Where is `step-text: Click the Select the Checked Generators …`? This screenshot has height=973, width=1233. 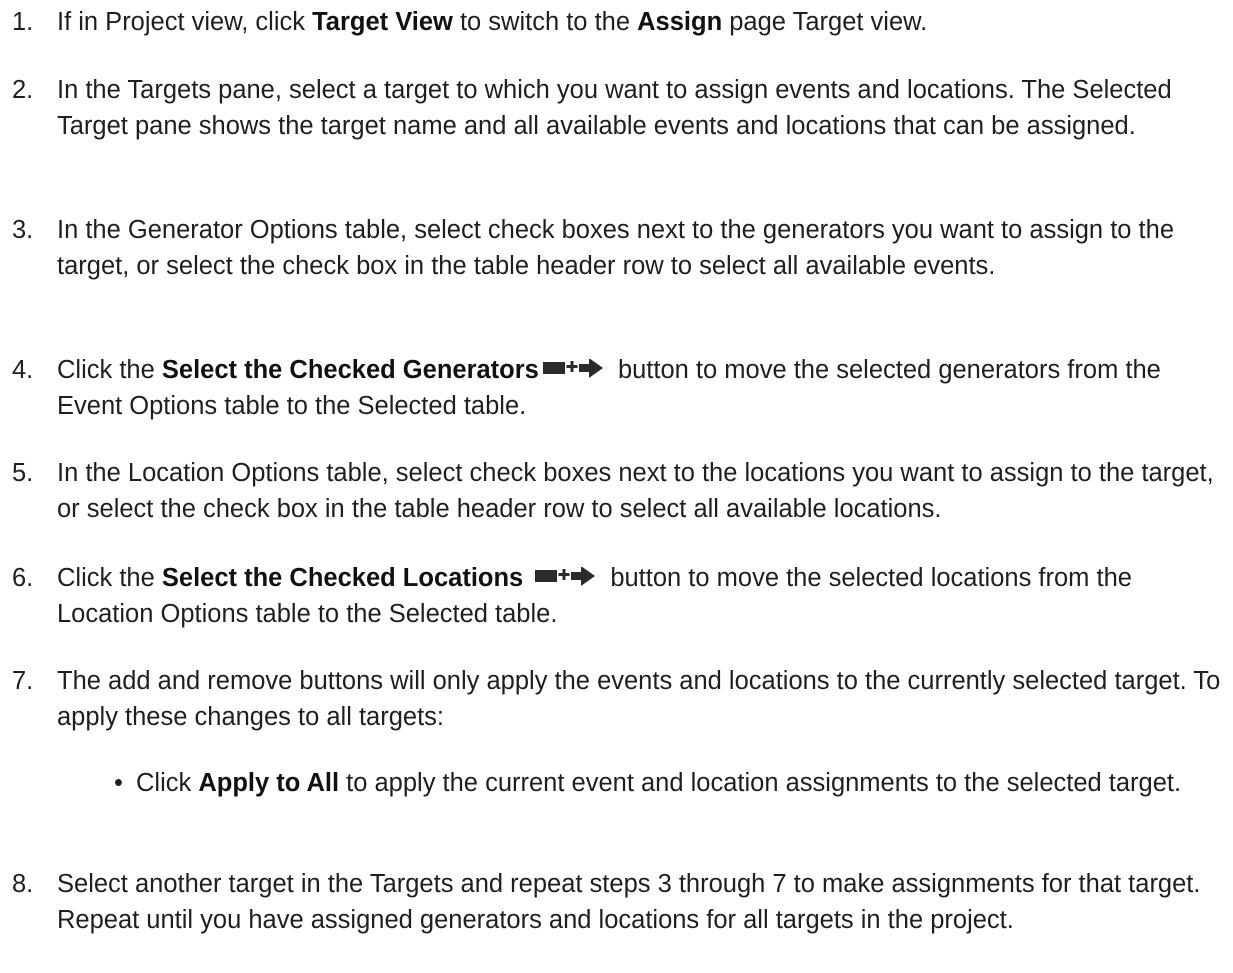
step-text: Click the Select the Checked Generators … is located at coordinates (643, 388).